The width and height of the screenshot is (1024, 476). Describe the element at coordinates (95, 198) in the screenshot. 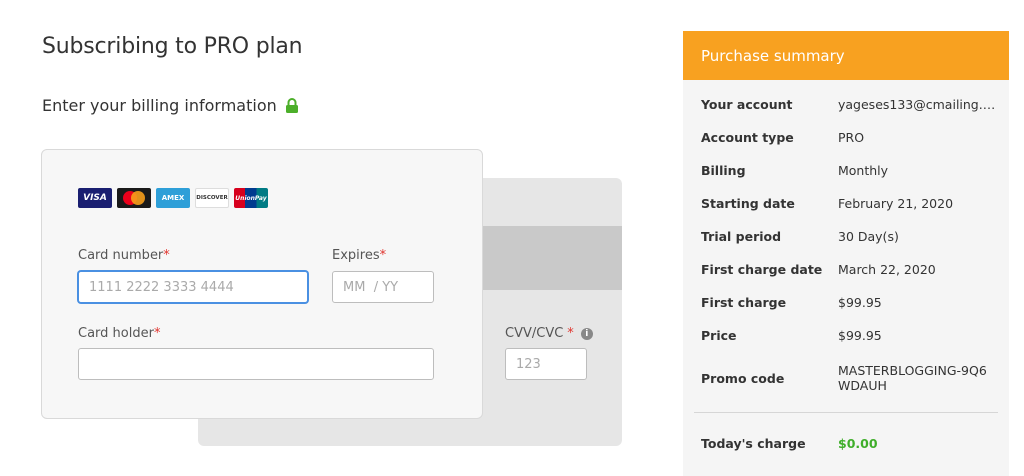

I see `visa-logo-icon: VISA` at that location.